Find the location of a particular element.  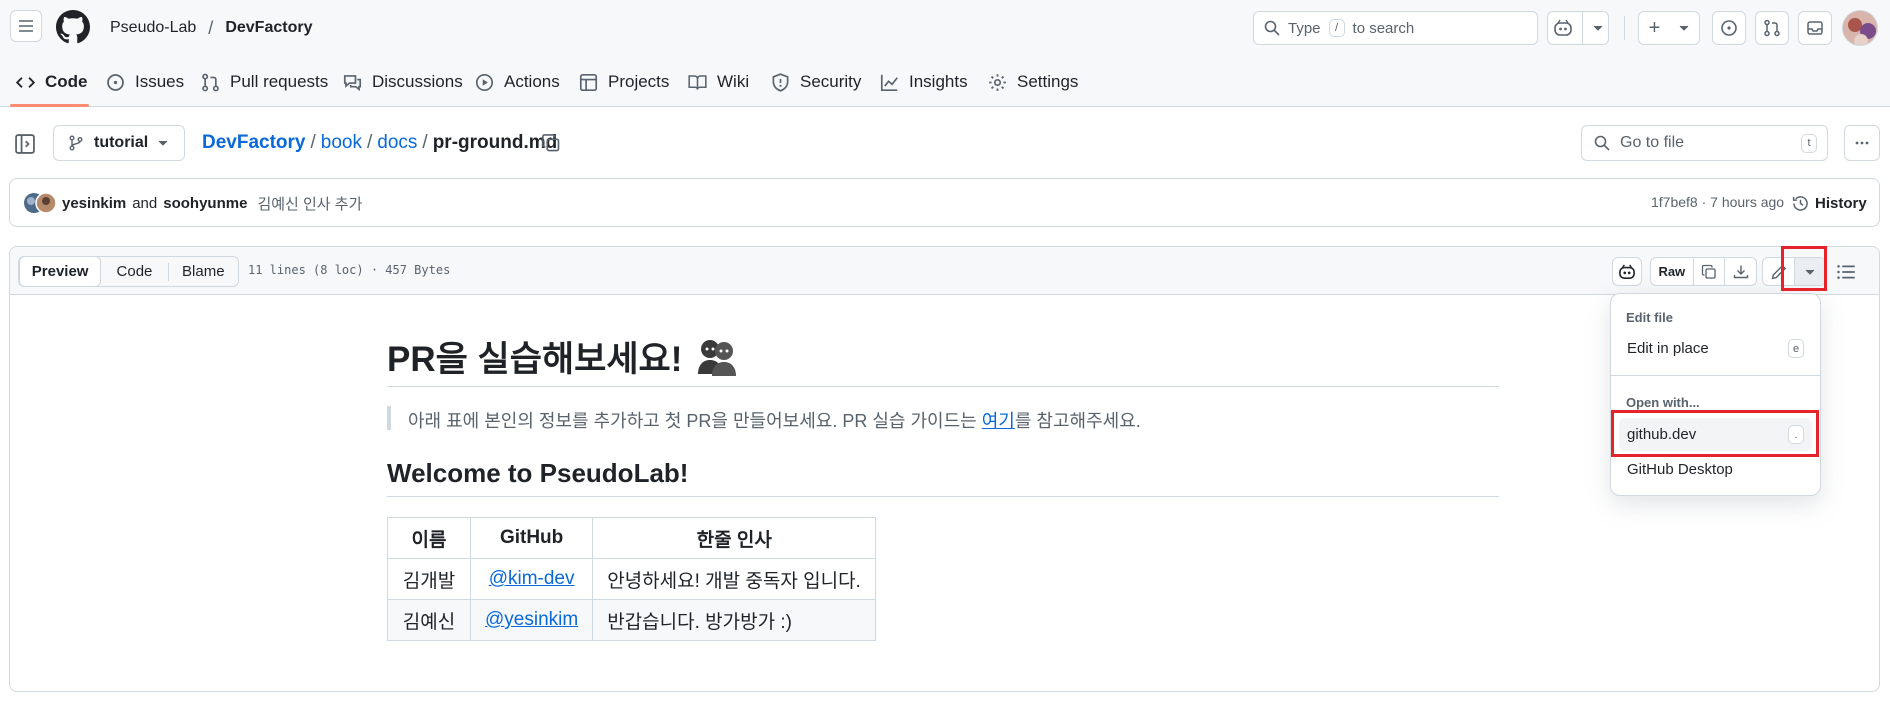

table-cell: 반갑습니다. 방가방가 :) is located at coordinates (734, 620).